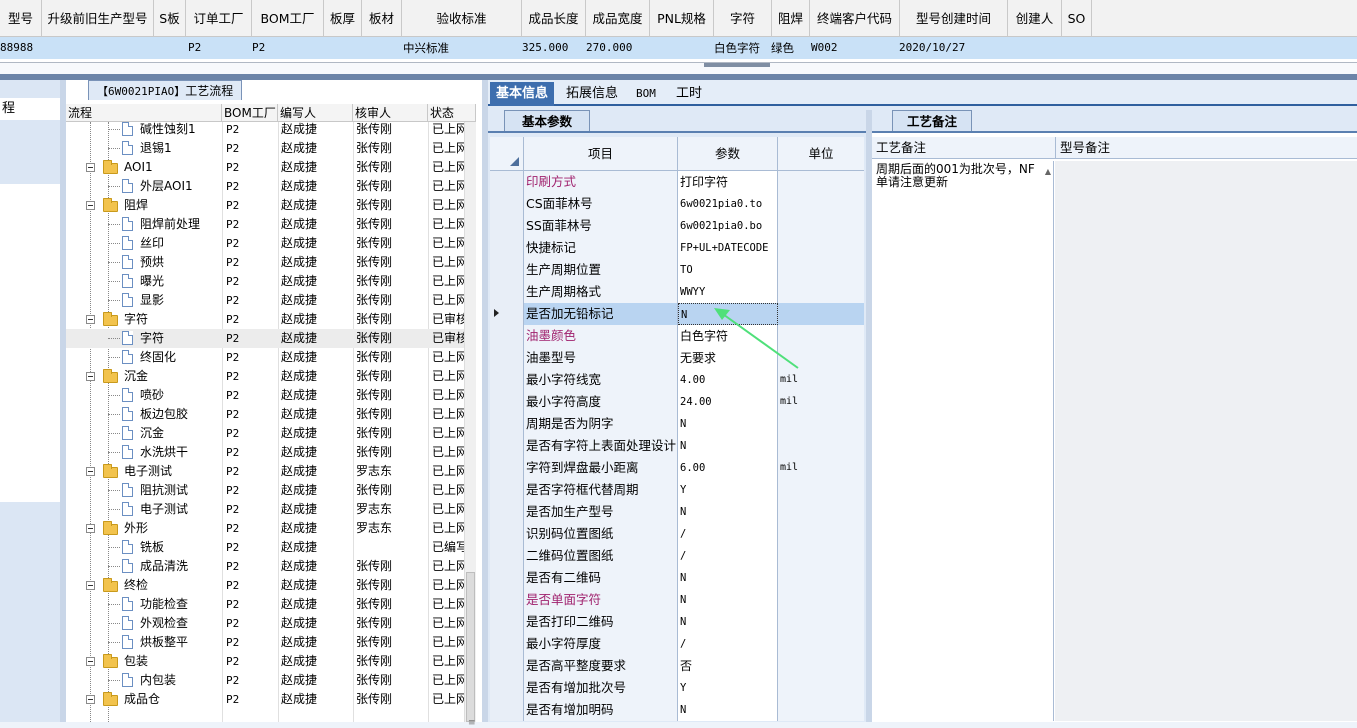 The height and width of the screenshot is (728, 1357). What do you see at coordinates (932, 120) in the screenshot?
I see `tab-craft-notes: 工艺备注` at bounding box center [932, 120].